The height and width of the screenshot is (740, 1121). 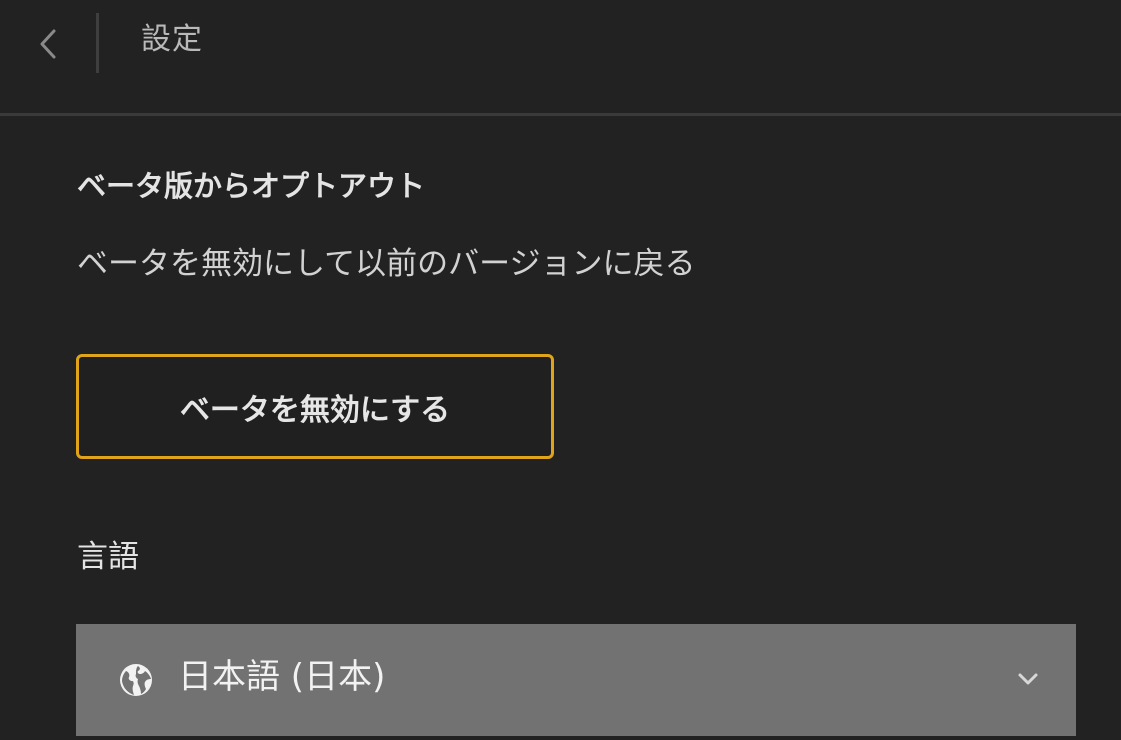 What do you see at coordinates (1028, 679) in the screenshot?
I see `chevron-down-icon` at bounding box center [1028, 679].